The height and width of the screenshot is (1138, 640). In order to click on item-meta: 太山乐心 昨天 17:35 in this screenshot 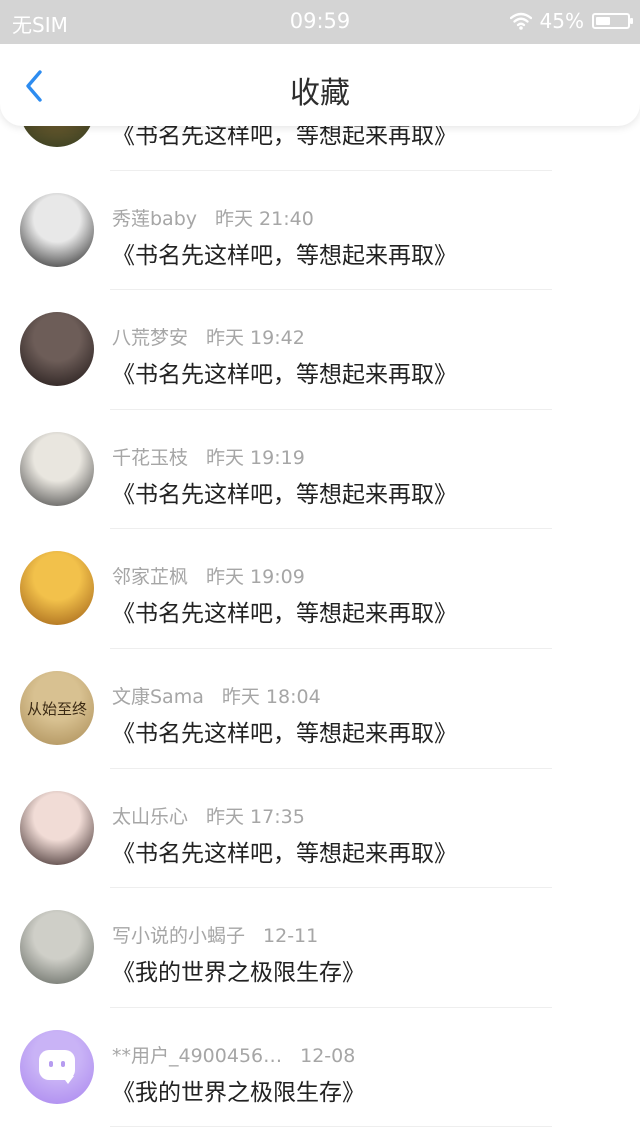, I will do `click(208, 815)`.